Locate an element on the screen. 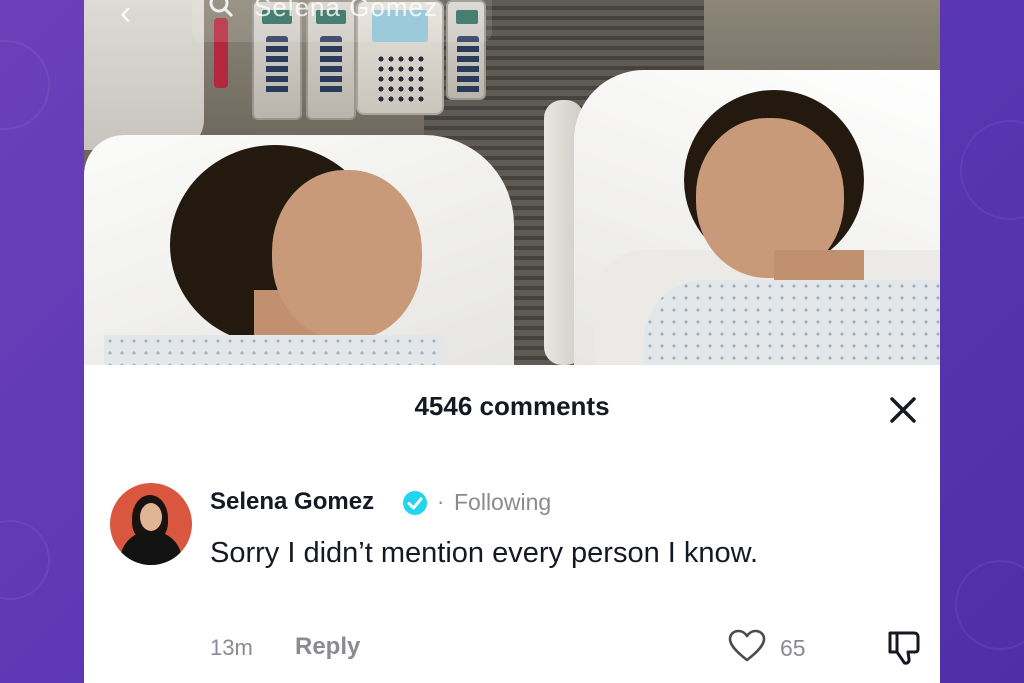 The width and height of the screenshot is (1024, 683). like-count: 65 is located at coordinates (793, 648).